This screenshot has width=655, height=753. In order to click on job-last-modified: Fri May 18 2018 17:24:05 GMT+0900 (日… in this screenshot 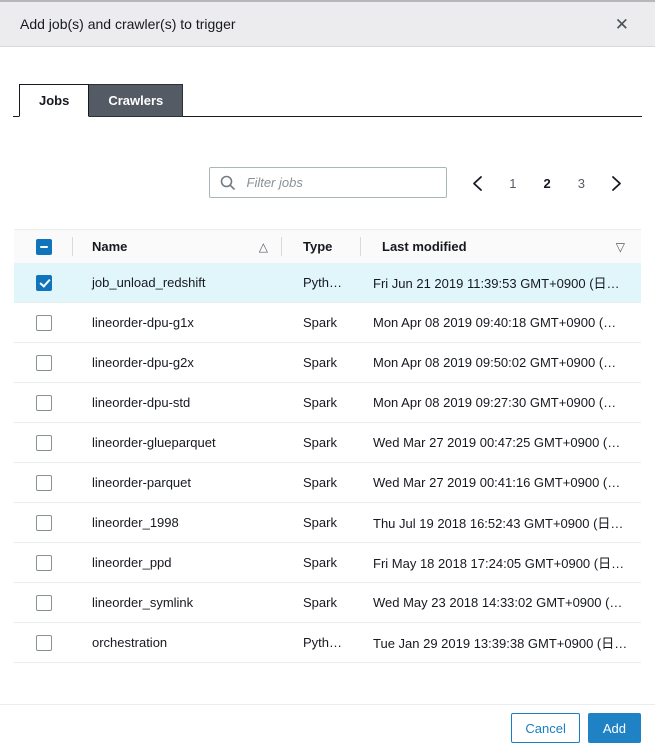, I will do `click(499, 563)`.